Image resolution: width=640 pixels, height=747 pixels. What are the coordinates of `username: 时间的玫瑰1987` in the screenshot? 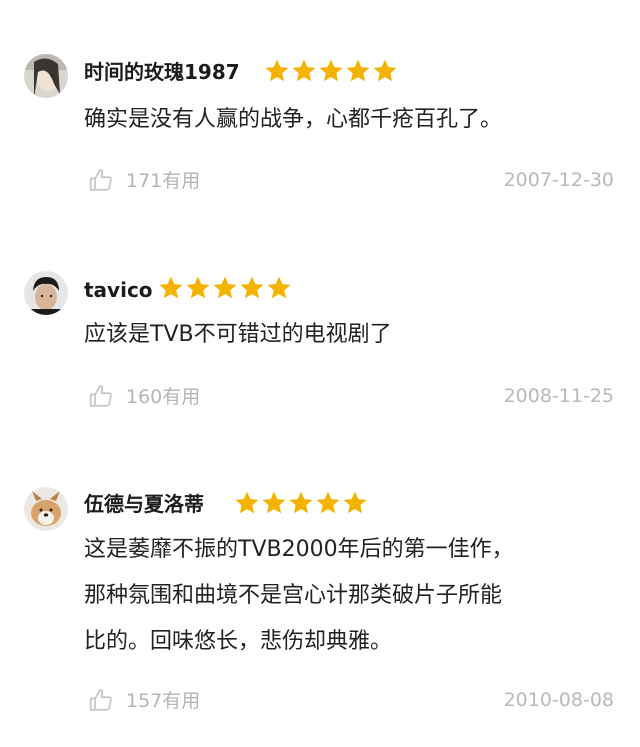 It's located at (162, 72).